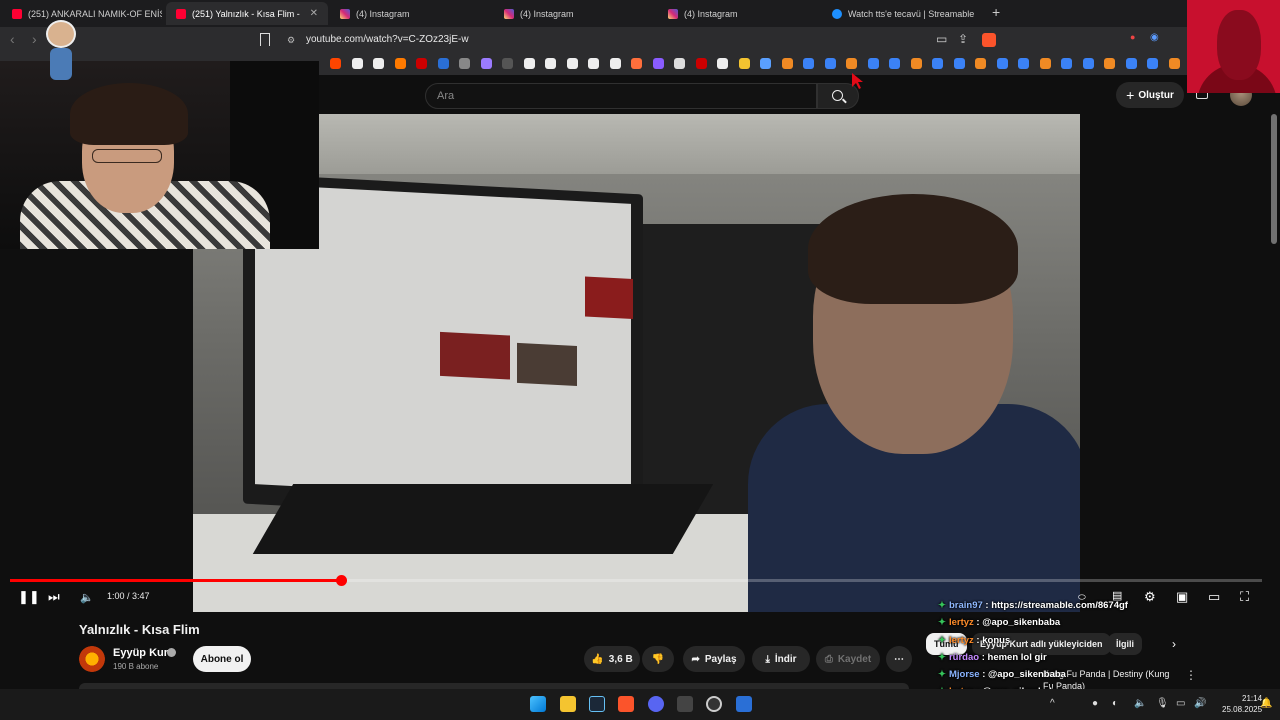 Image resolution: width=1280 pixels, height=720 pixels. I want to click on app-icon, so click(685, 704).